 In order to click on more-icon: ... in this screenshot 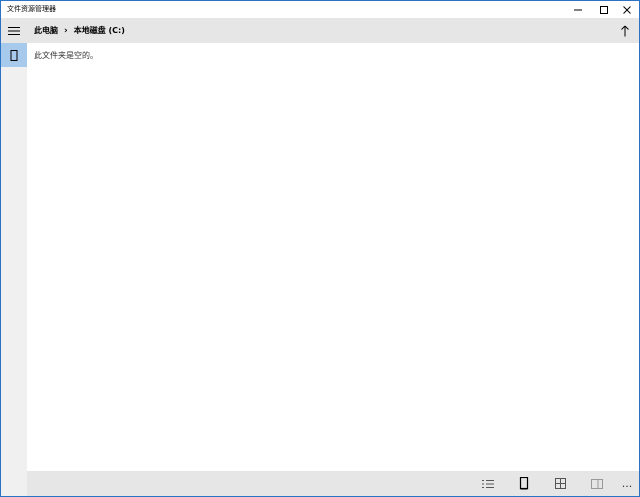, I will do `click(627, 483)`.